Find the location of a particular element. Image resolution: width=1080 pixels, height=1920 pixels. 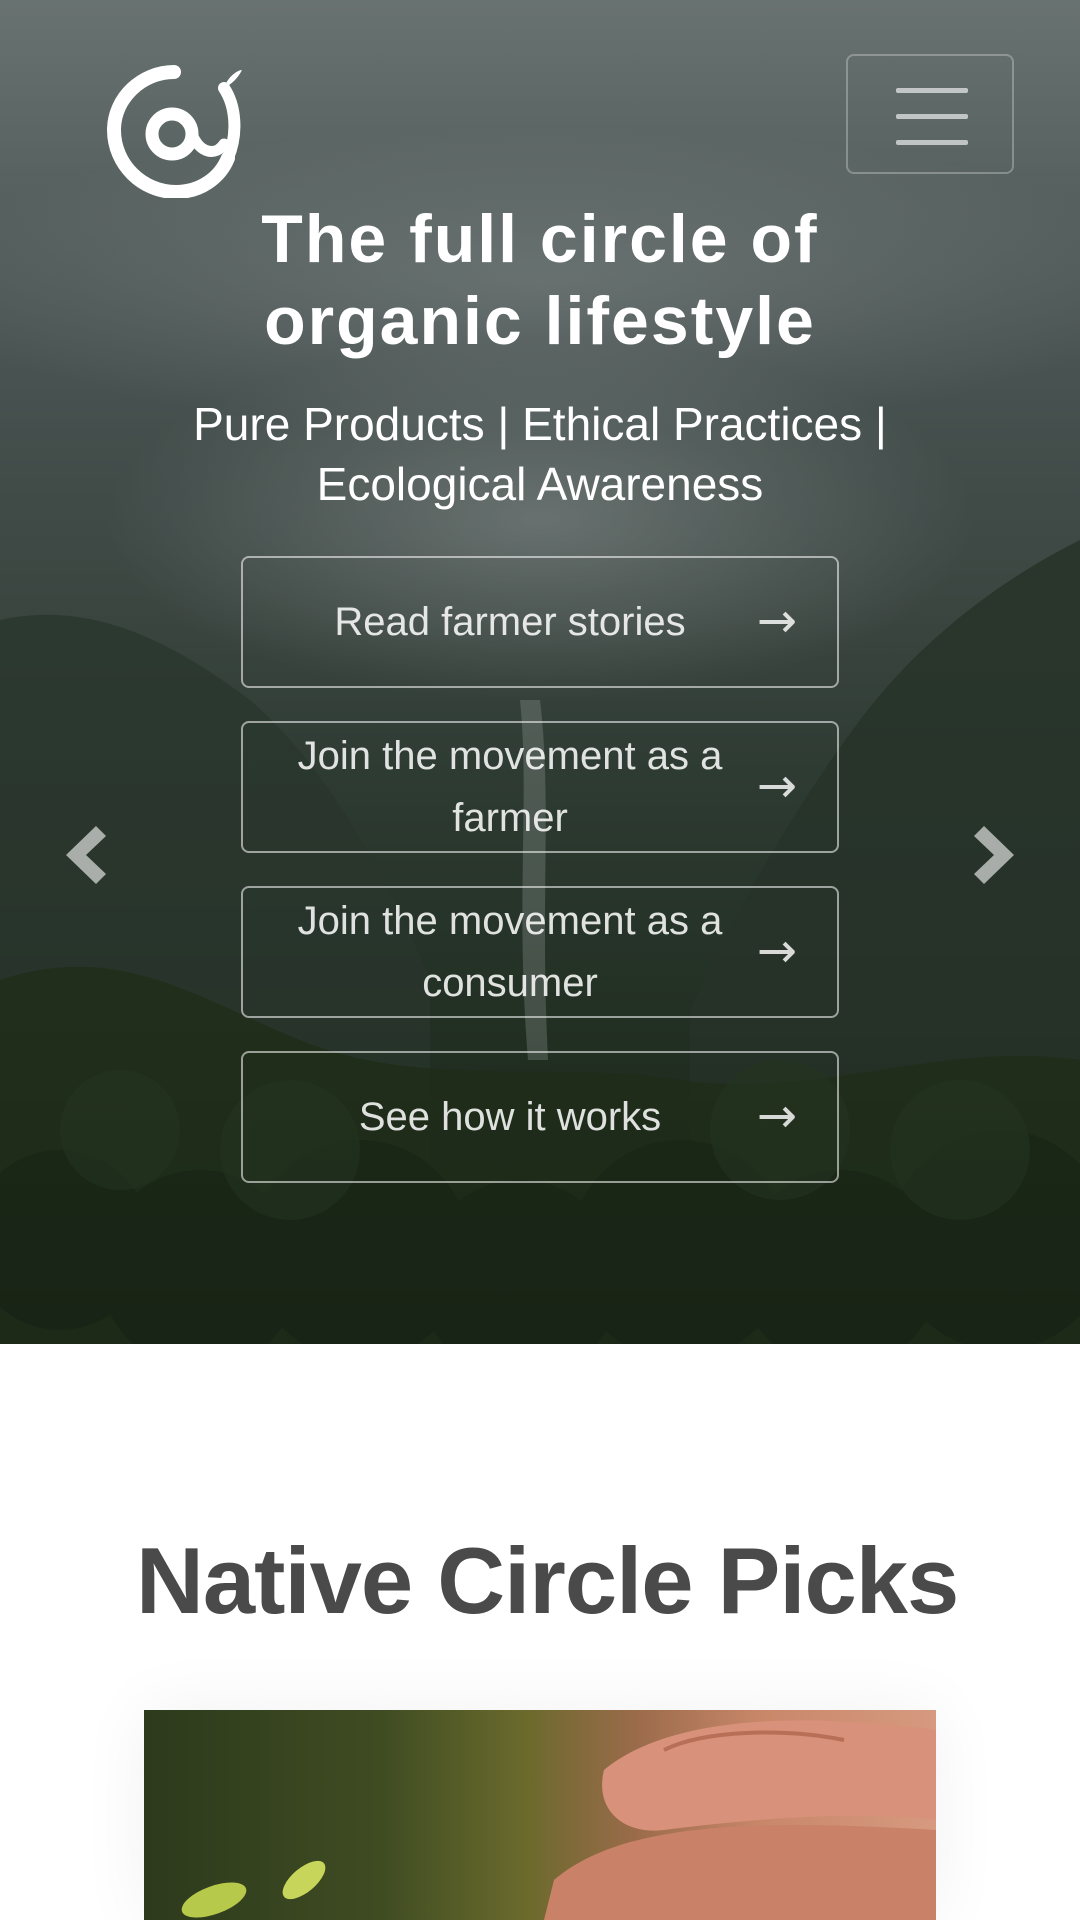

see-how-it-works-button: See how it works → is located at coordinates (540, 1117).